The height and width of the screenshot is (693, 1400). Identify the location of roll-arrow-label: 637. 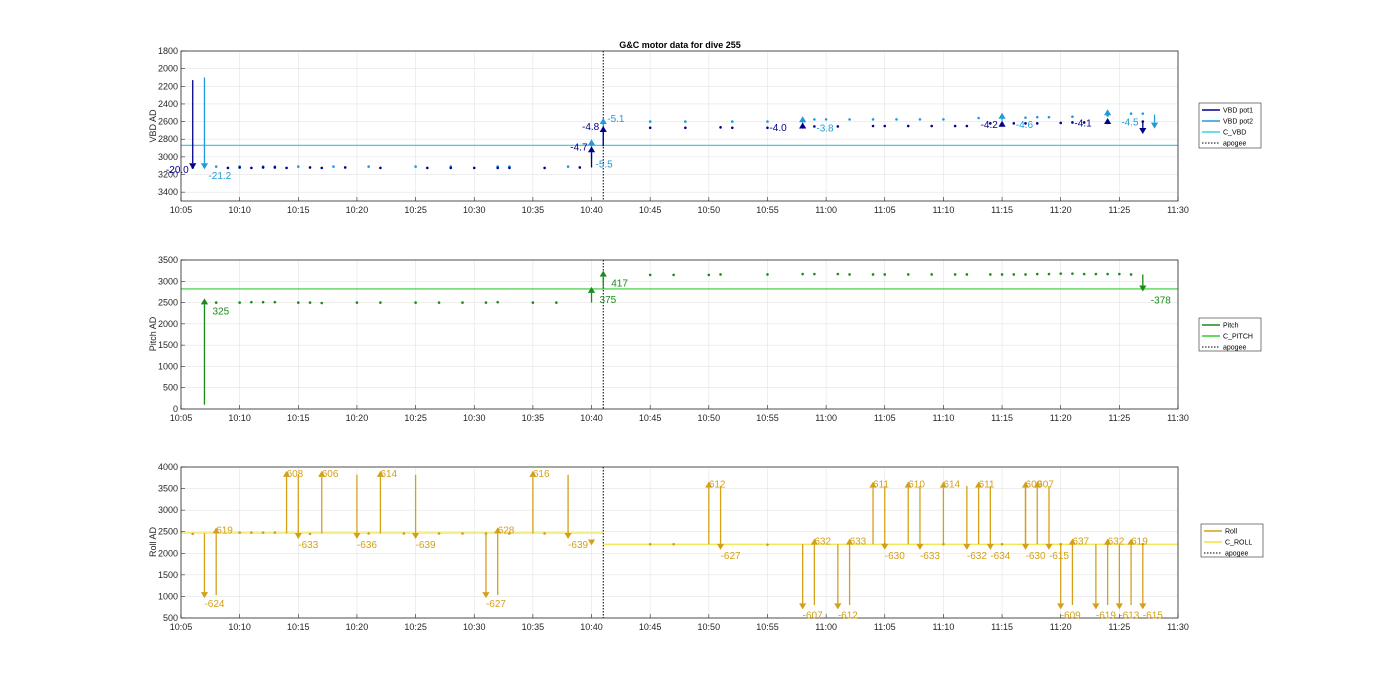
(1080, 542).